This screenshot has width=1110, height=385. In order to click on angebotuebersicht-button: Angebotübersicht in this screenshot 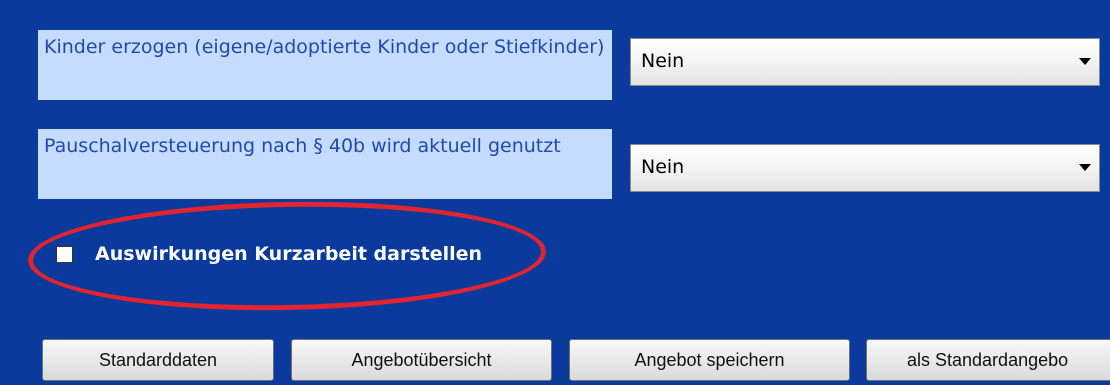, I will do `click(421, 360)`.